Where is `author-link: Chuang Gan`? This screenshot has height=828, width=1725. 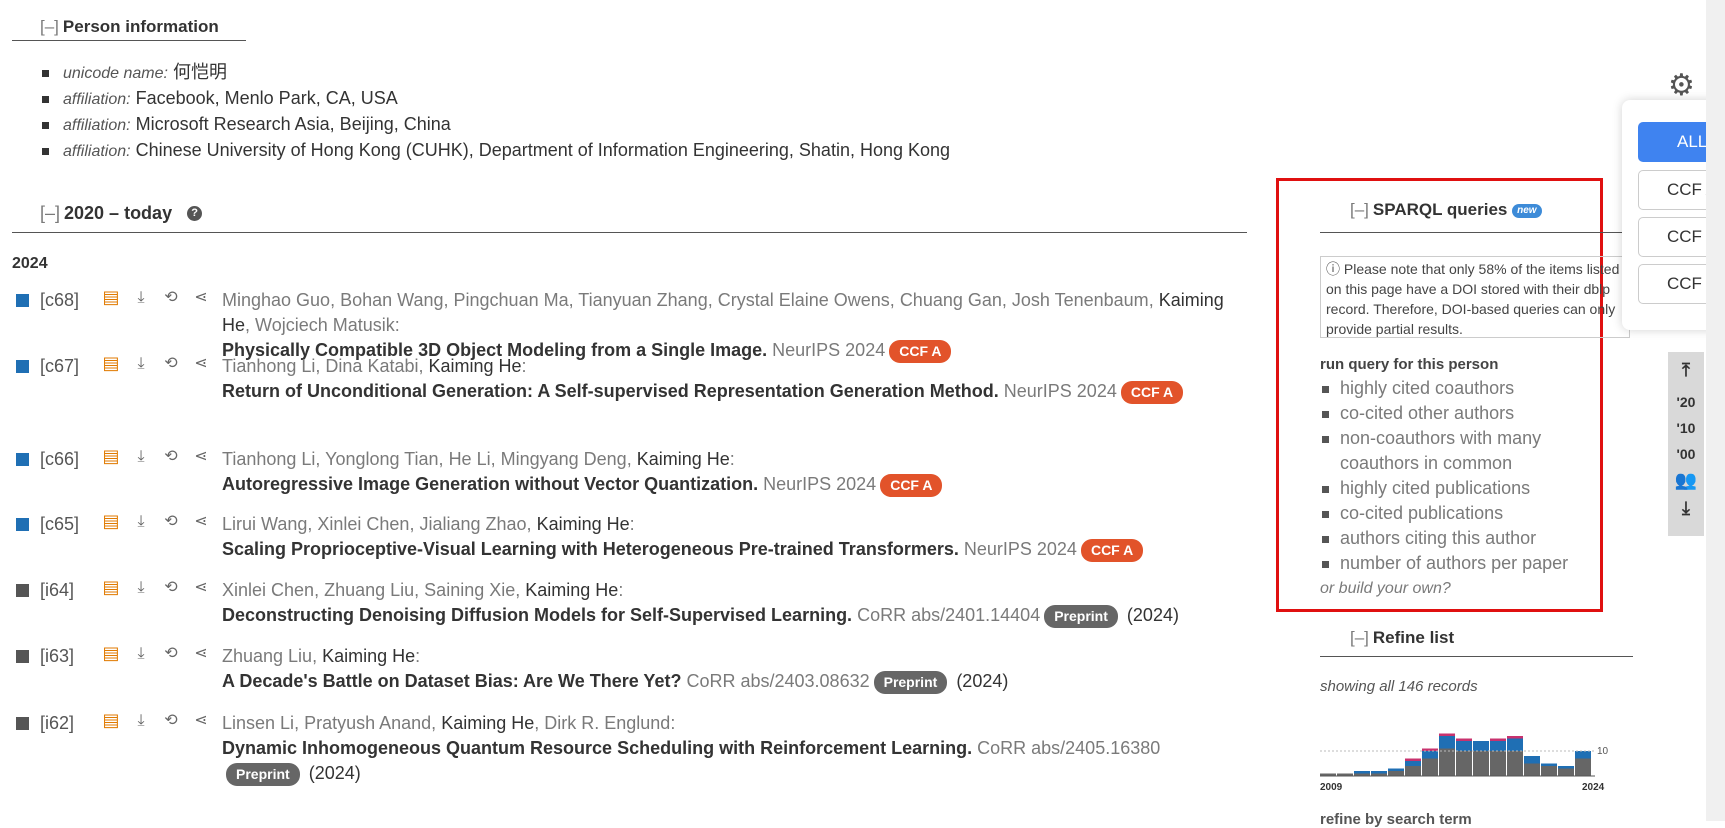 author-link: Chuang Gan is located at coordinates (951, 300).